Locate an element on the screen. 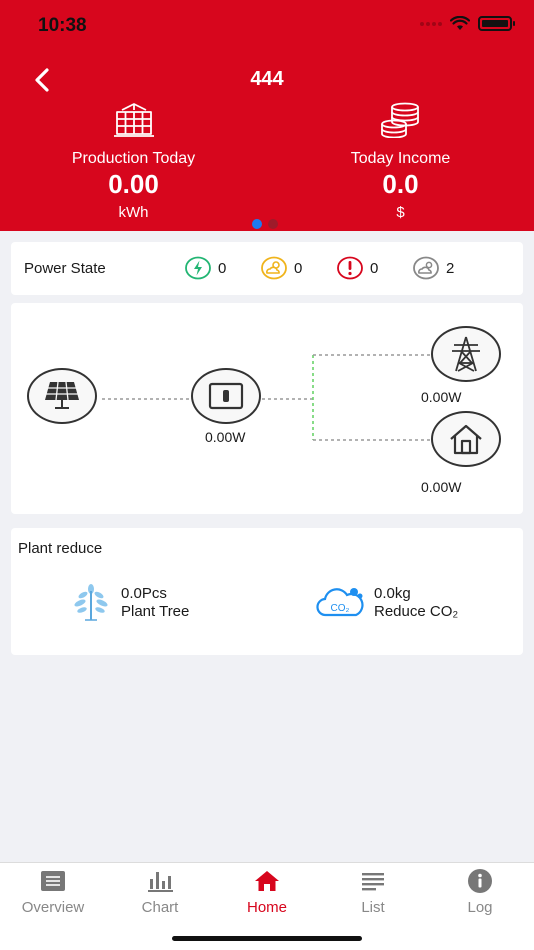 This screenshot has height=950, width=534. normal-count: 0 is located at coordinates (222, 268).